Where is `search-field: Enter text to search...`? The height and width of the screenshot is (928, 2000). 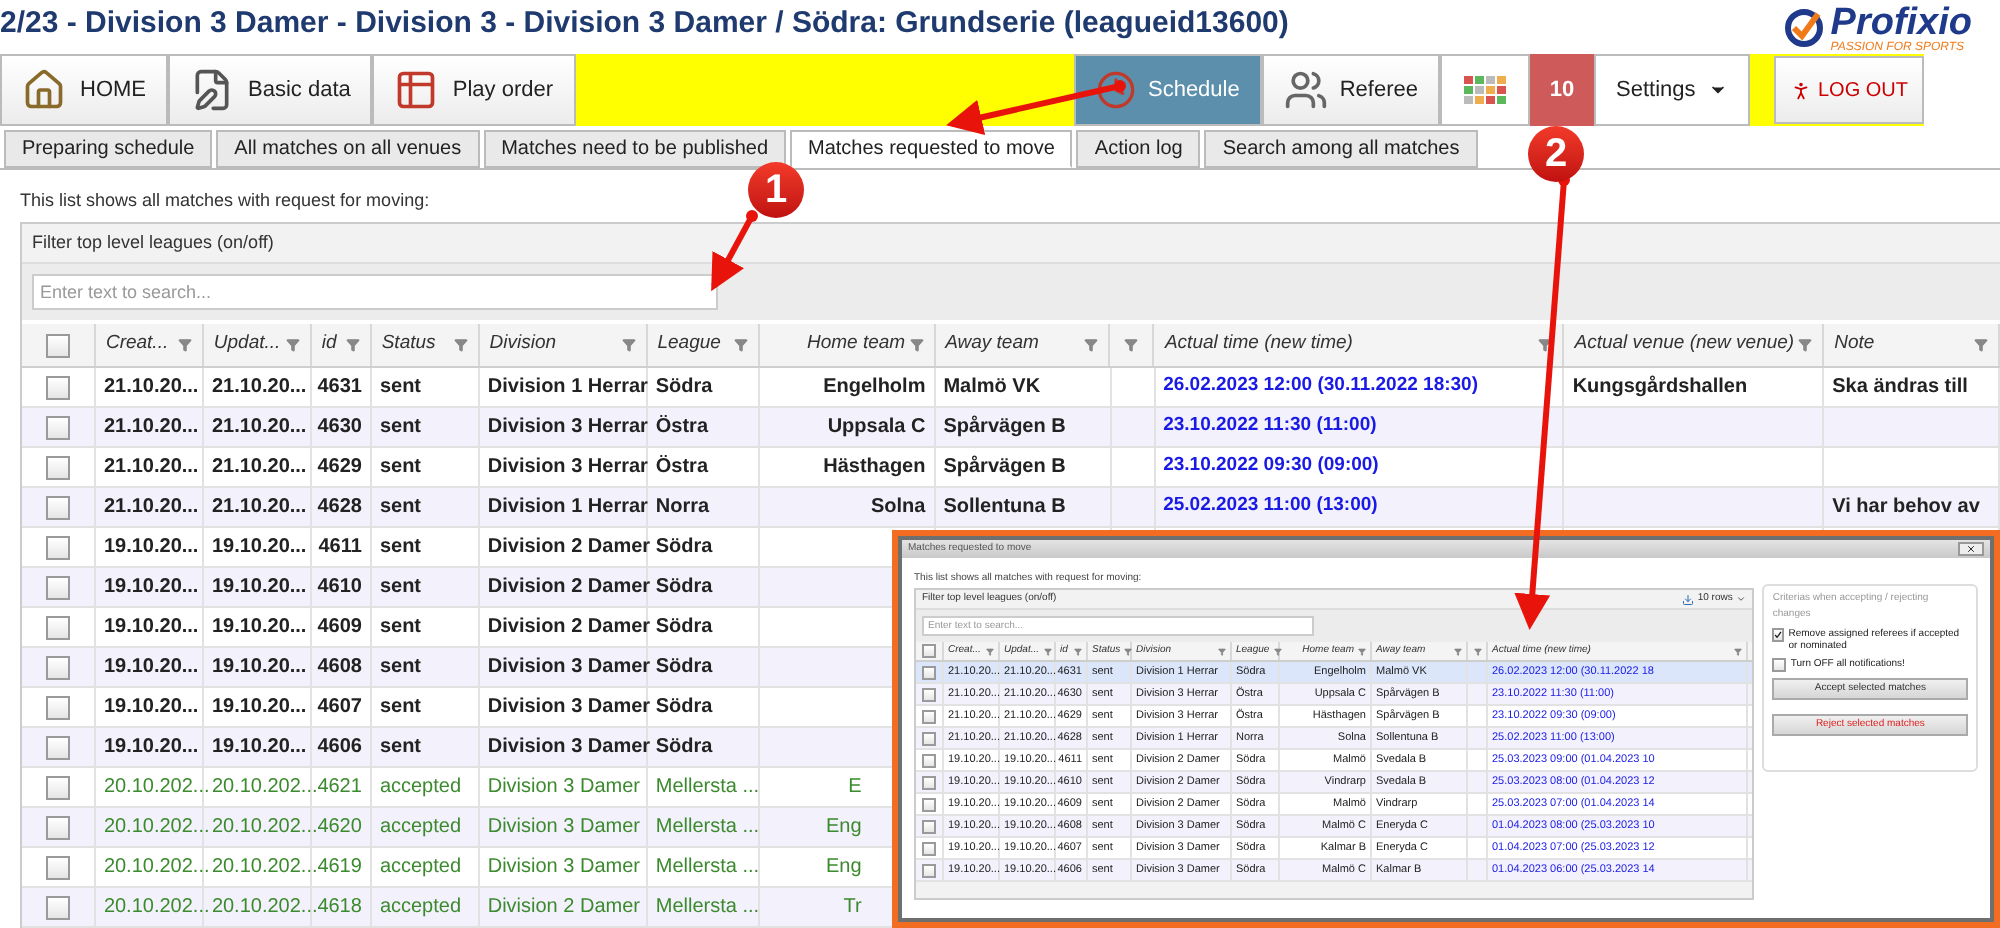
search-field: Enter text to search... is located at coordinates (375, 292).